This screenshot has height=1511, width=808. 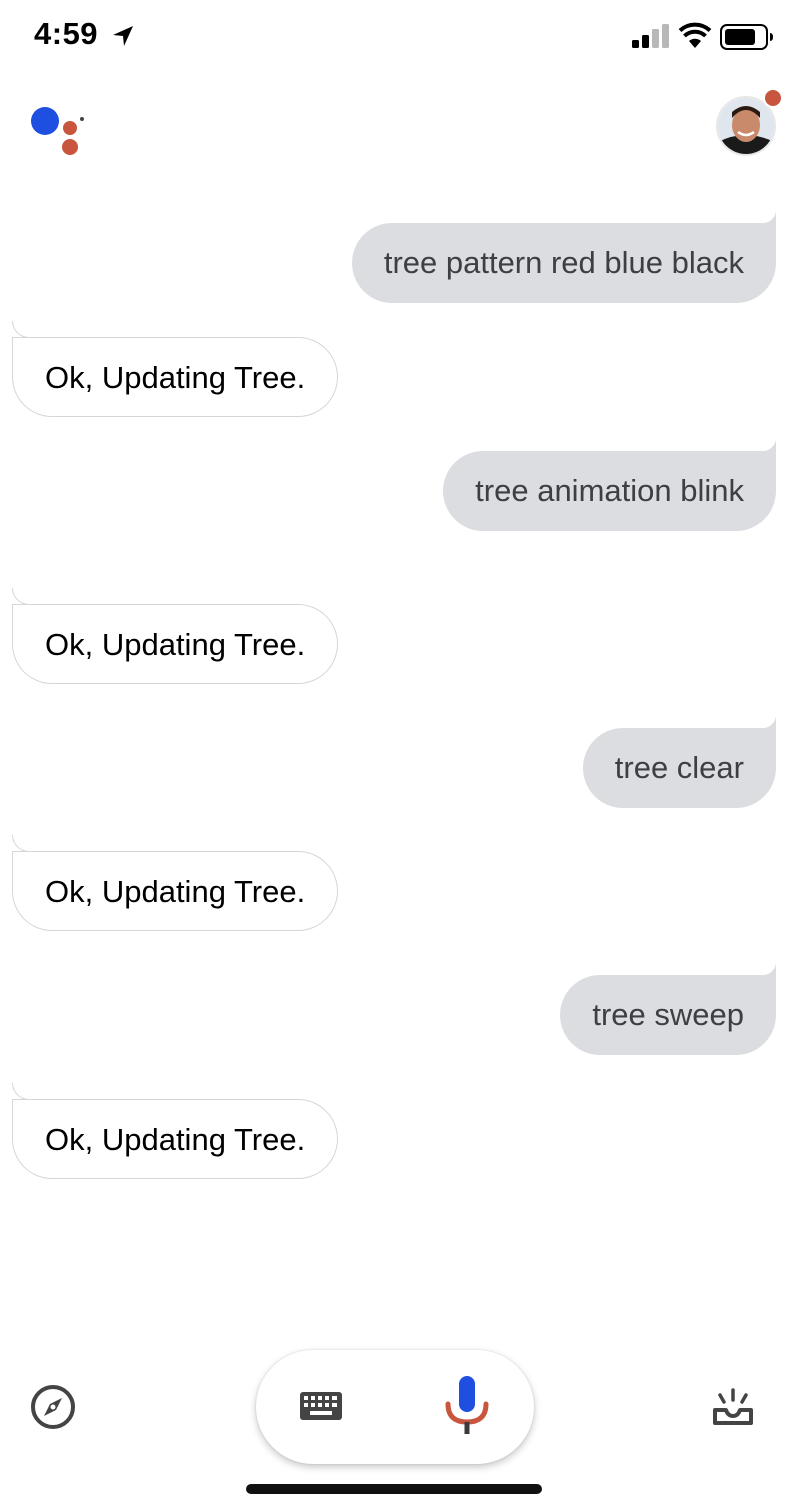 I want to click on user-message: tree sweep, so click(x=668, y=1008).